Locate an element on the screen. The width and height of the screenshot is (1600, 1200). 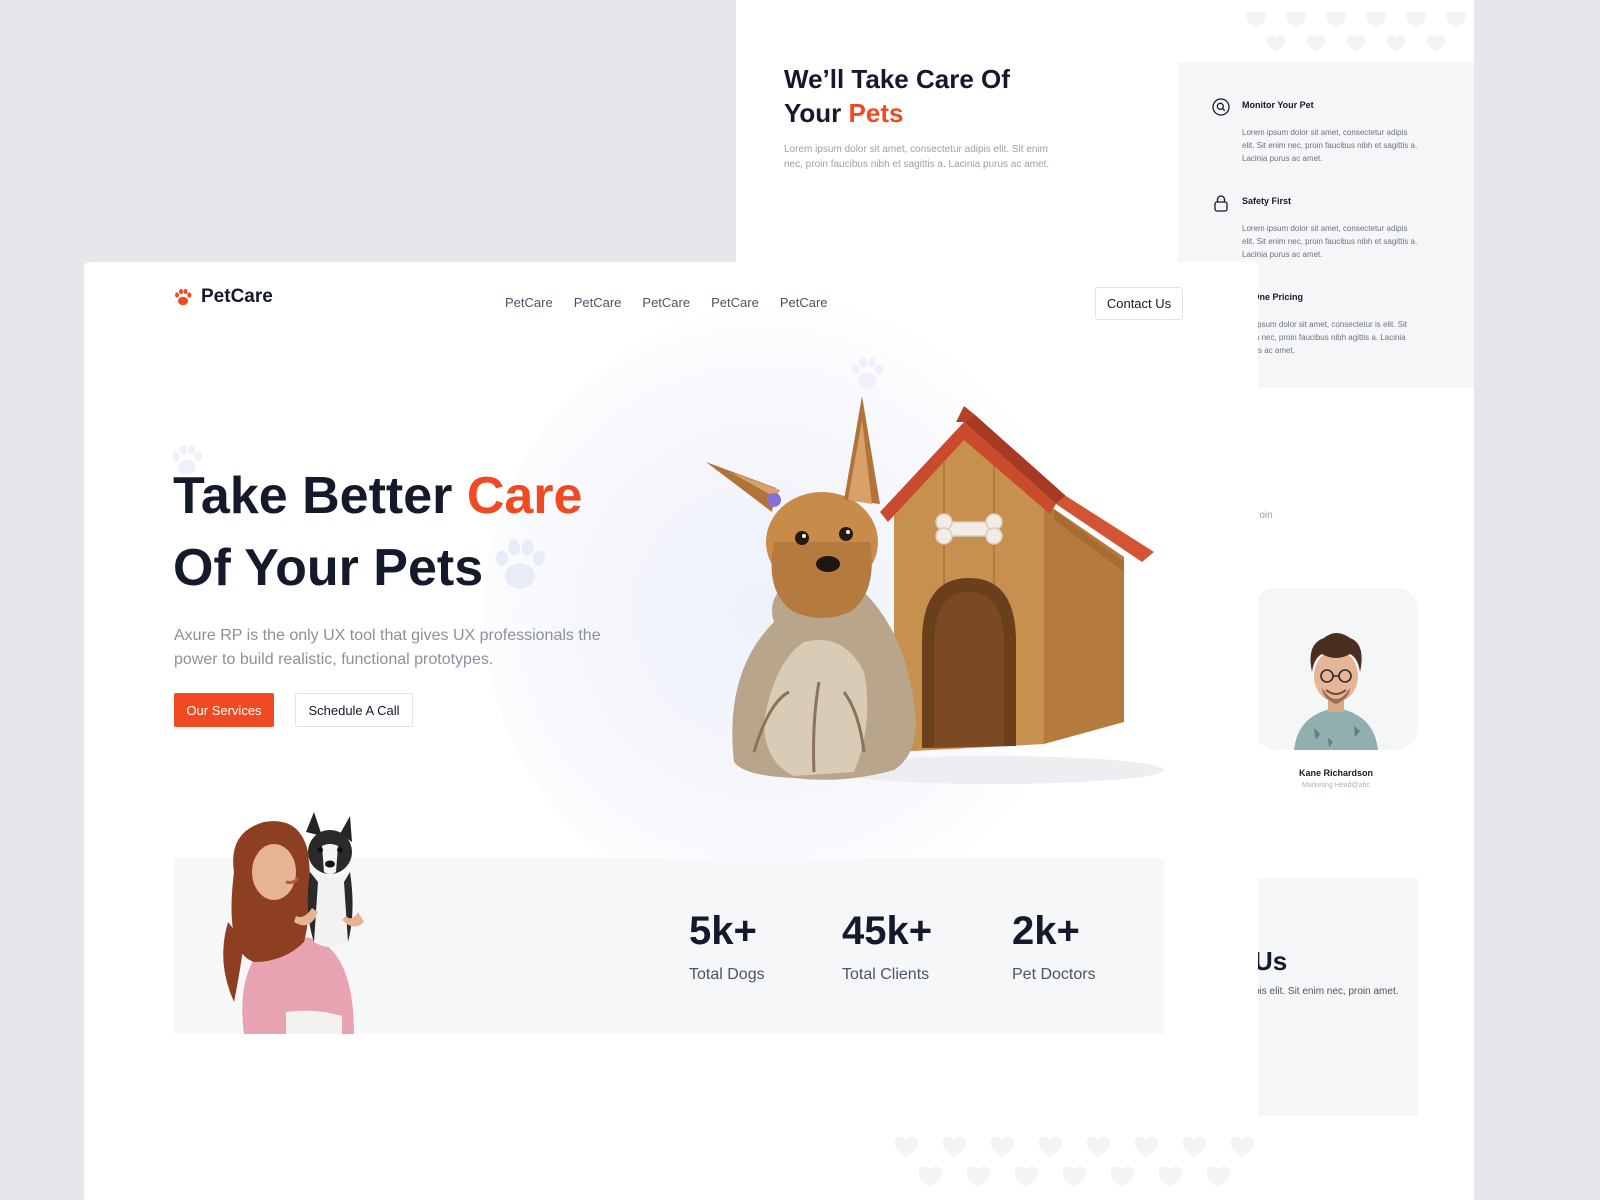
back-heading-highlight: Pets is located at coordinates (876, 113).